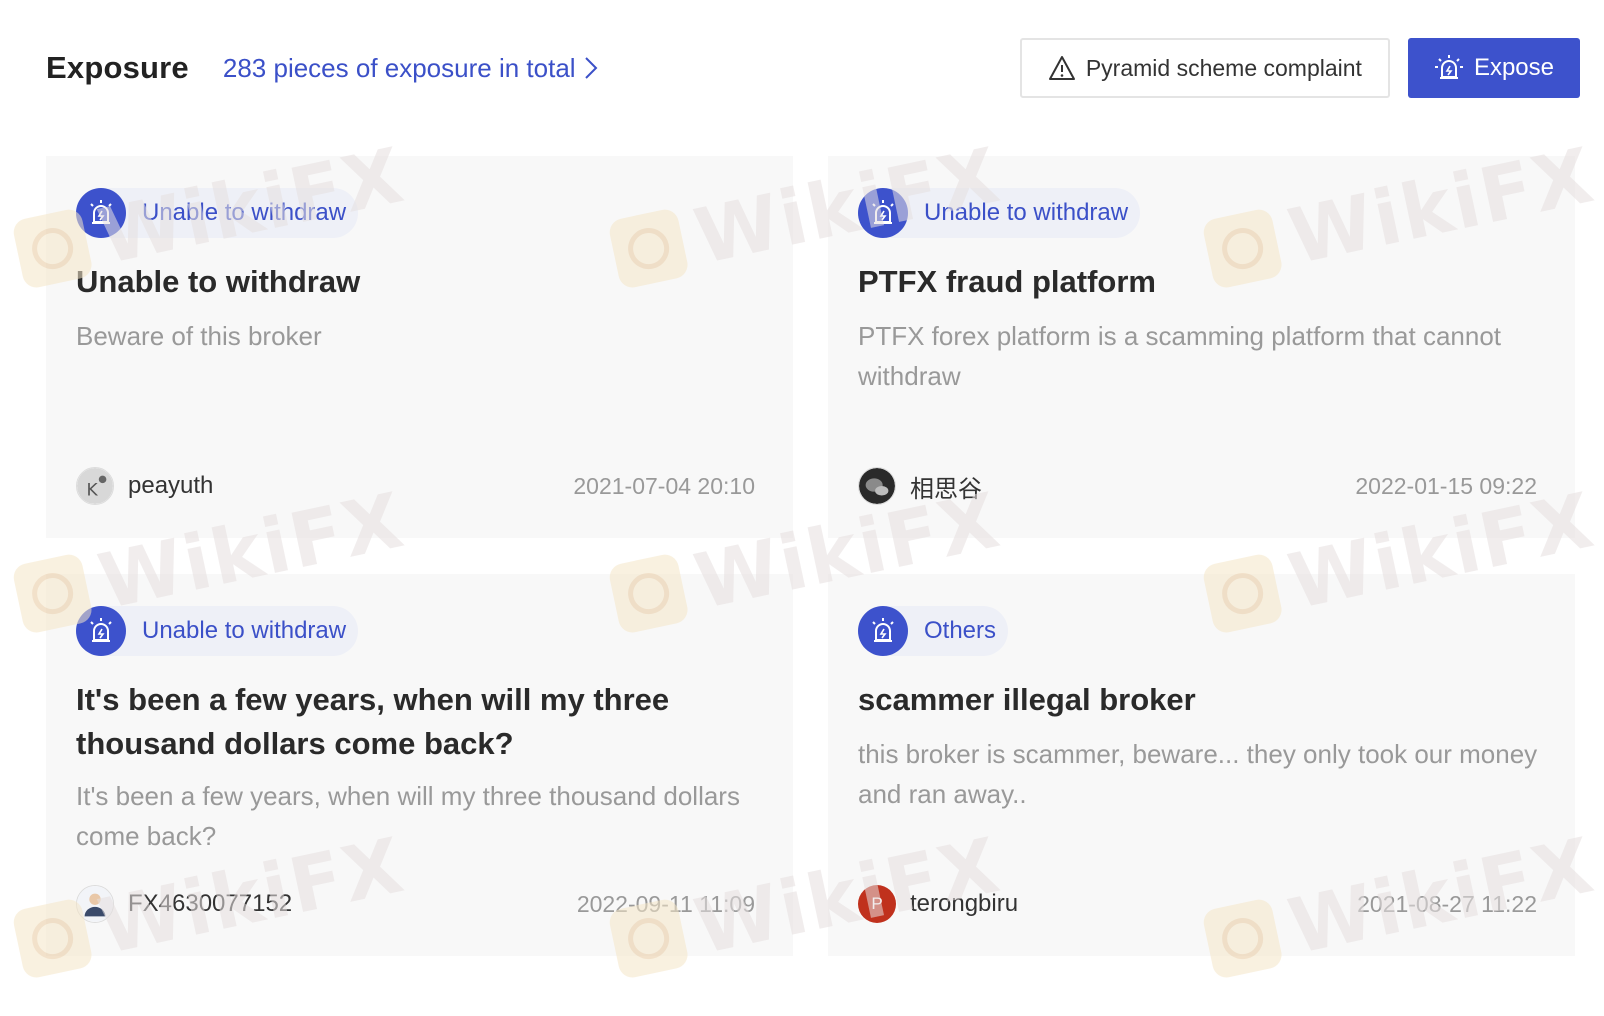 This screenshot has width=1604, height=1016. I want to click on card-footer: P terongbiru 2021-08-27 11:22, so click(1197, 904).